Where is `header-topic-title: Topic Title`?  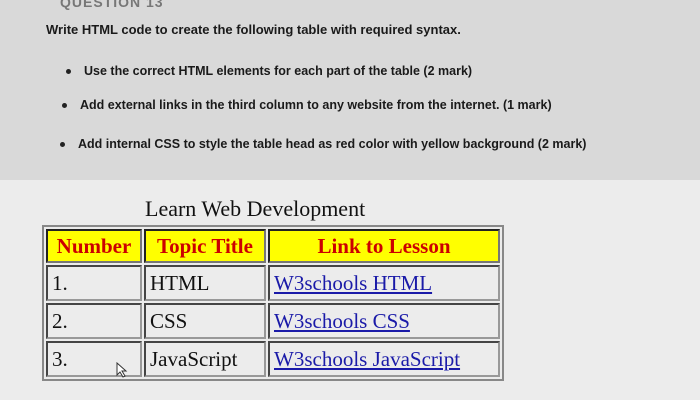
header-topic-title: Topic Title is located at coordinates (205, 246).